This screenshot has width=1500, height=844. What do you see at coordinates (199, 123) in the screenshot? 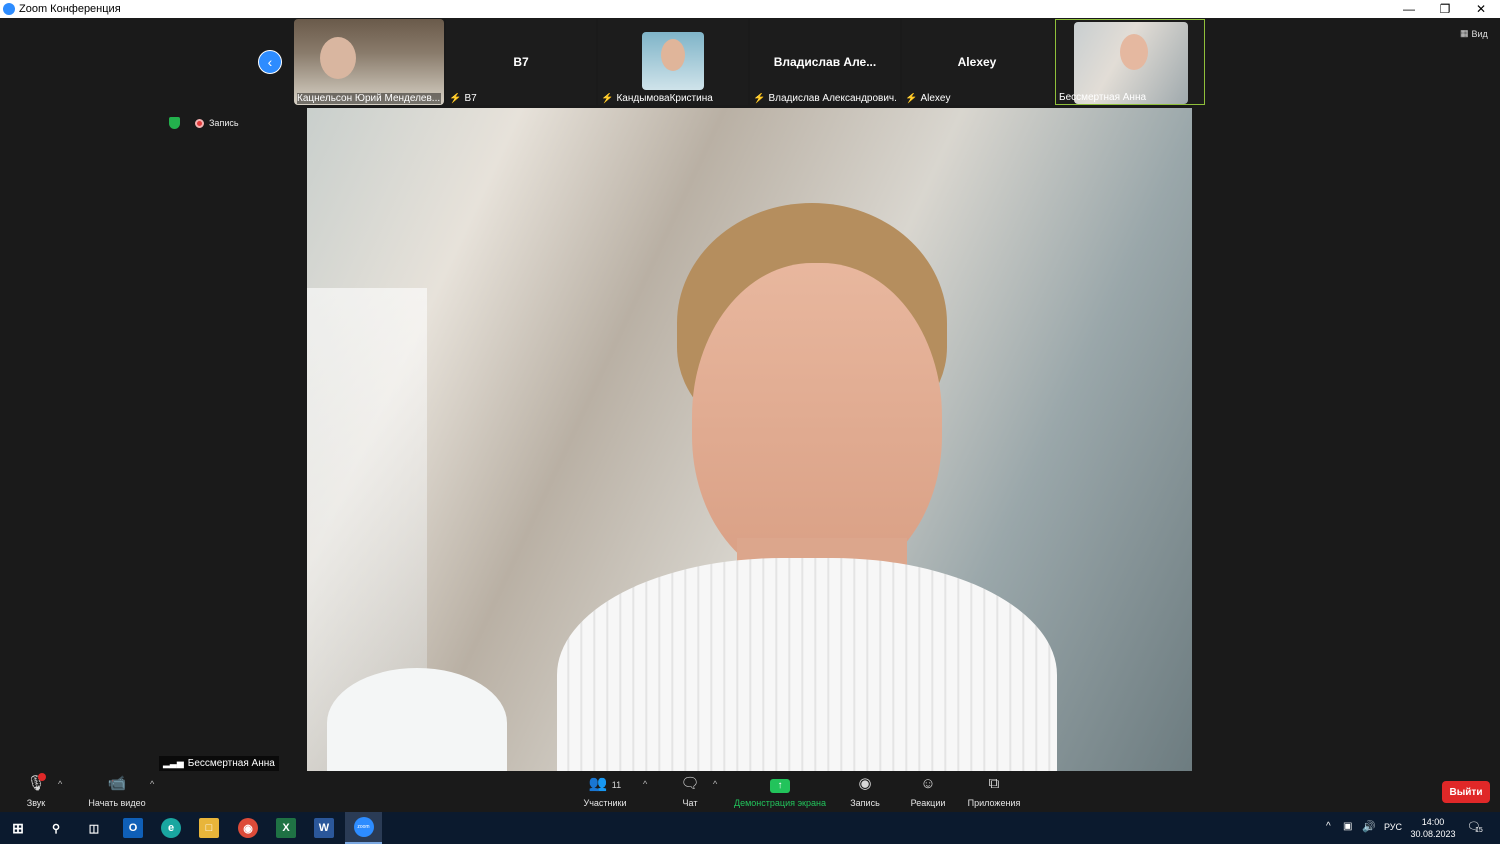
I see `record-dot-icon` at bounding box center [199, 123].